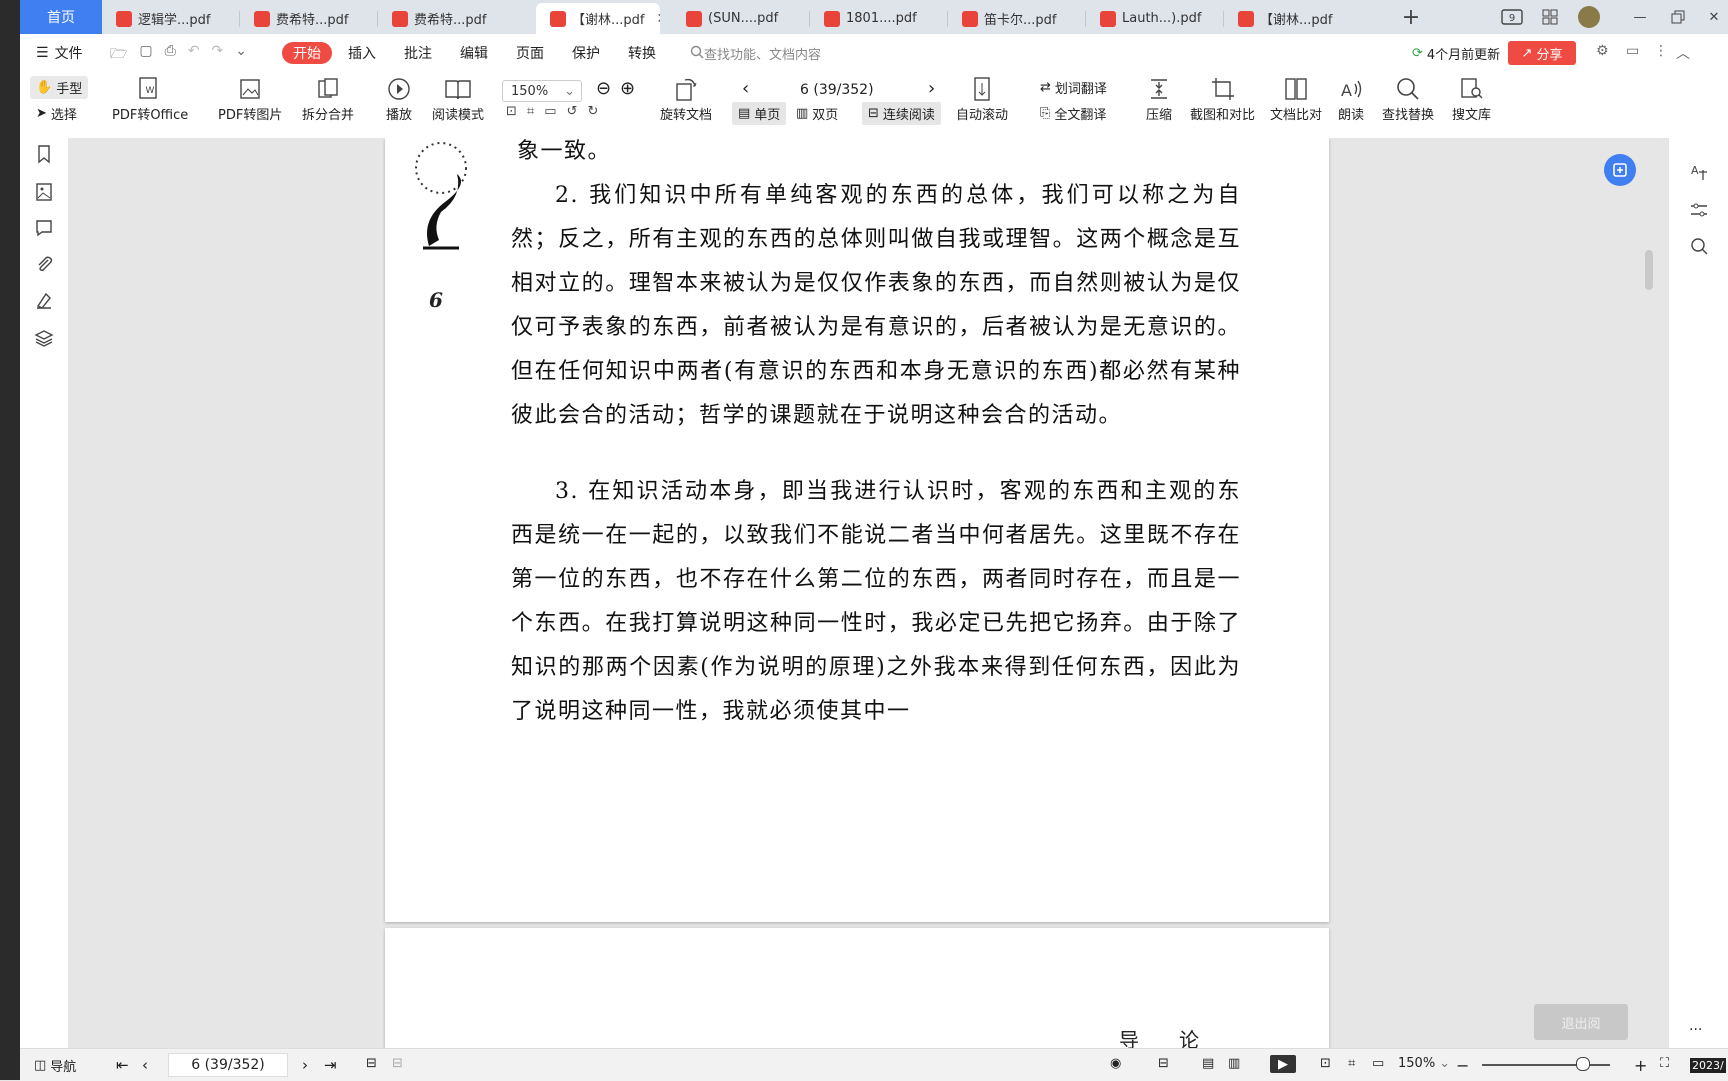 This screenshot has height=1081, width=1728. Describe the element at coordinates (1664, 1063) in the screenshot. I see `fullscreen-icon: ⛶` at that location.